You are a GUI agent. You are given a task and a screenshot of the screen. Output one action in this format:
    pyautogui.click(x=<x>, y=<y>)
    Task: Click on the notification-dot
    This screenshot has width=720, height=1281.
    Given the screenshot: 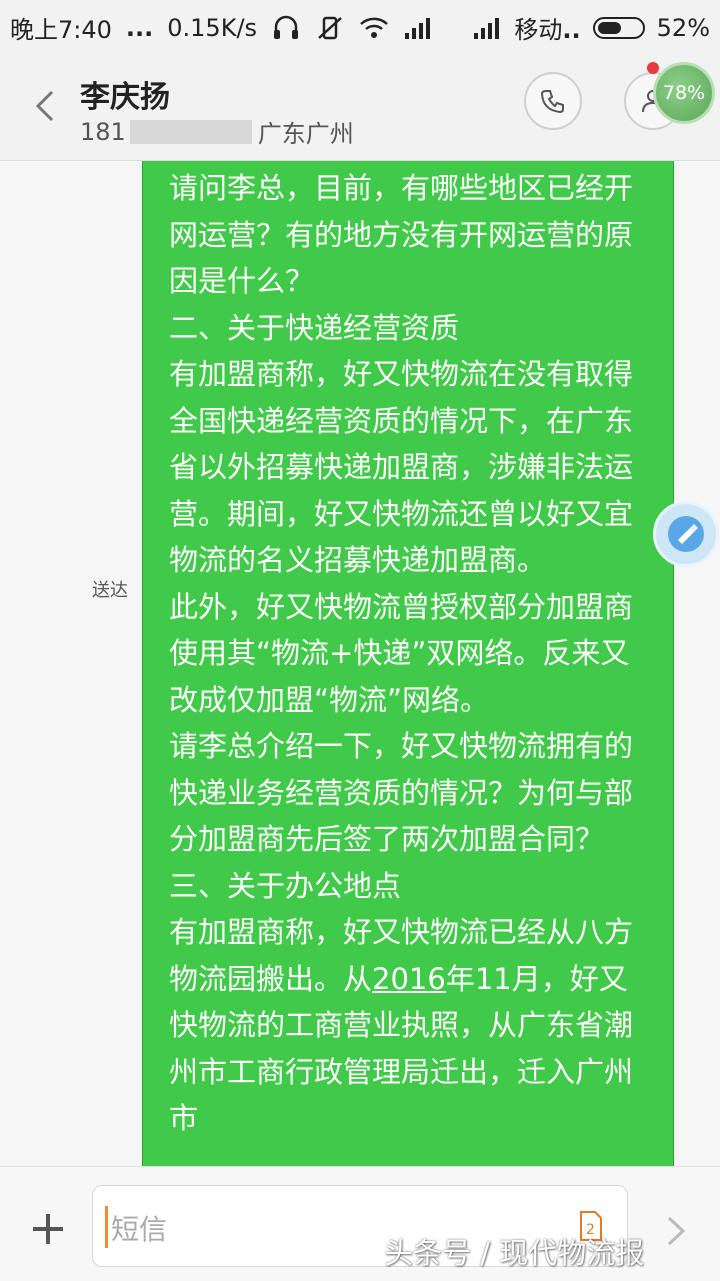 What is the action you would take?
    pyautogui.click(x=653, y=68)
    